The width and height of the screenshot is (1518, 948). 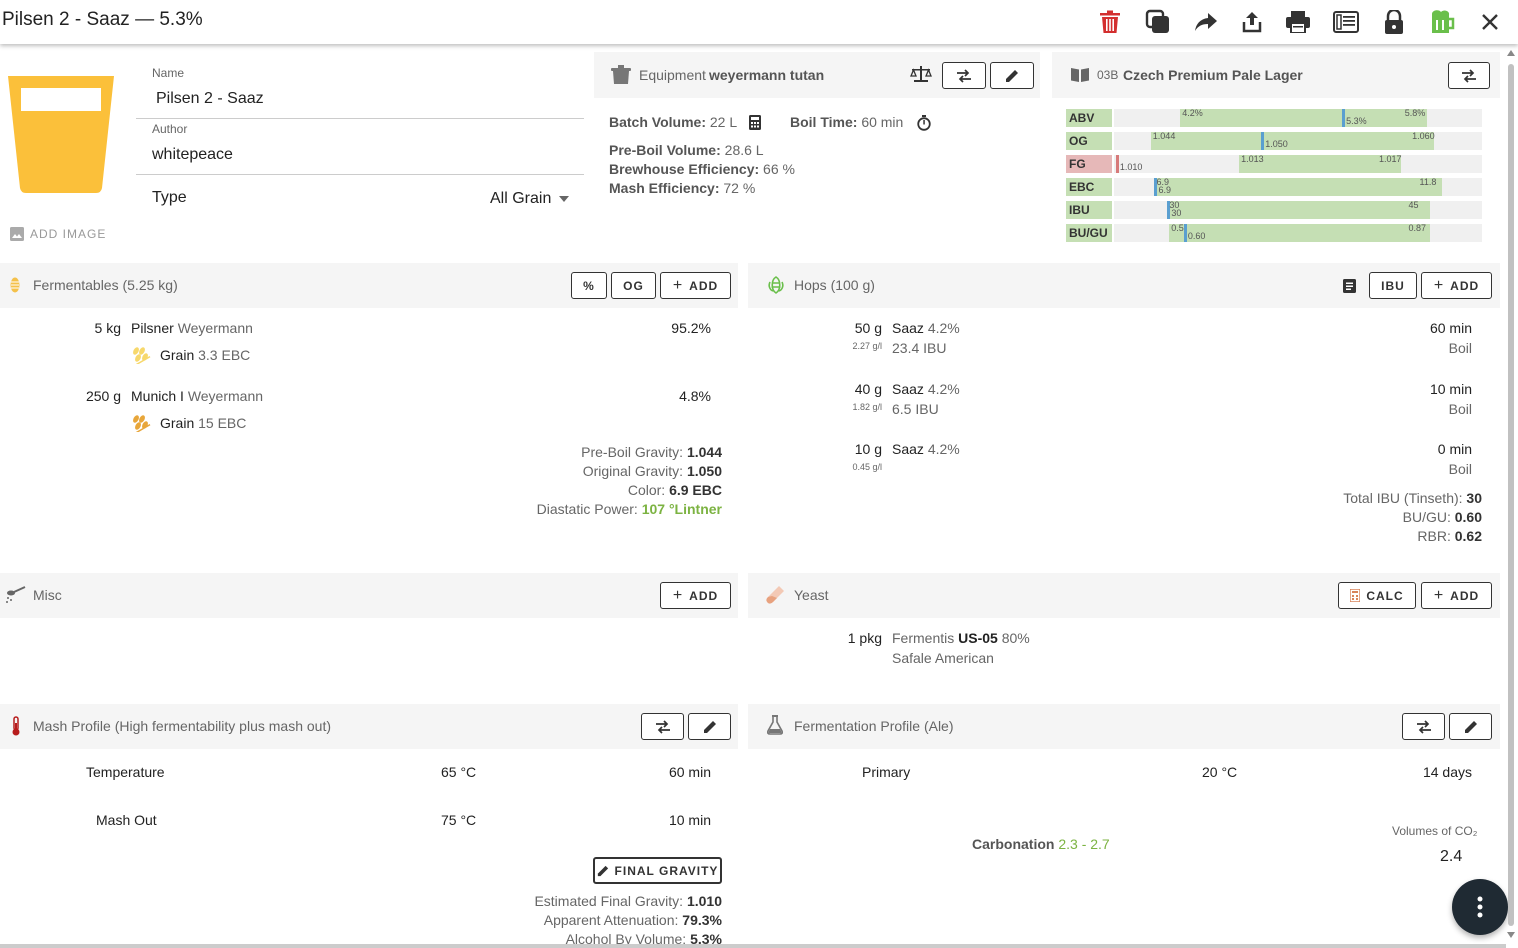 I want to click on style-row-abv: ABV 4.2% 5.8% 5.3%, so click(x=1274, y=117).